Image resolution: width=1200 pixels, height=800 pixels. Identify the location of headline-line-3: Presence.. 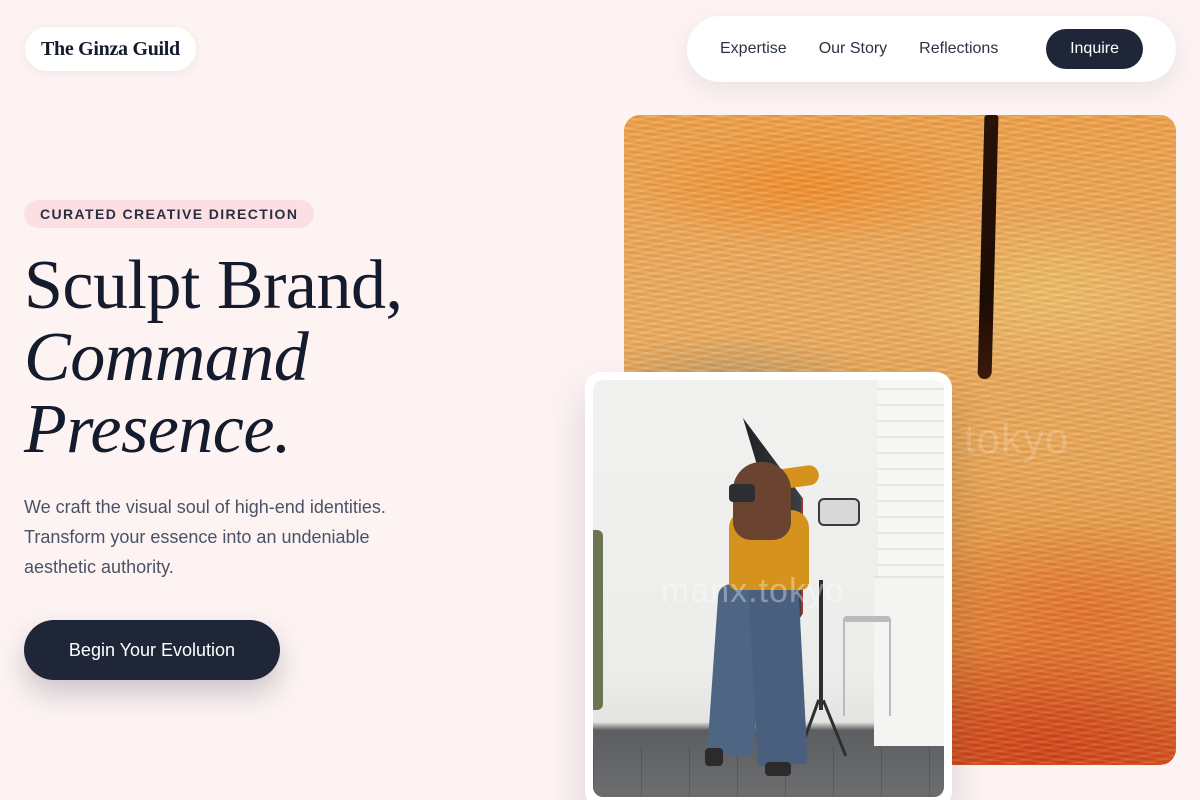
(157, 429).